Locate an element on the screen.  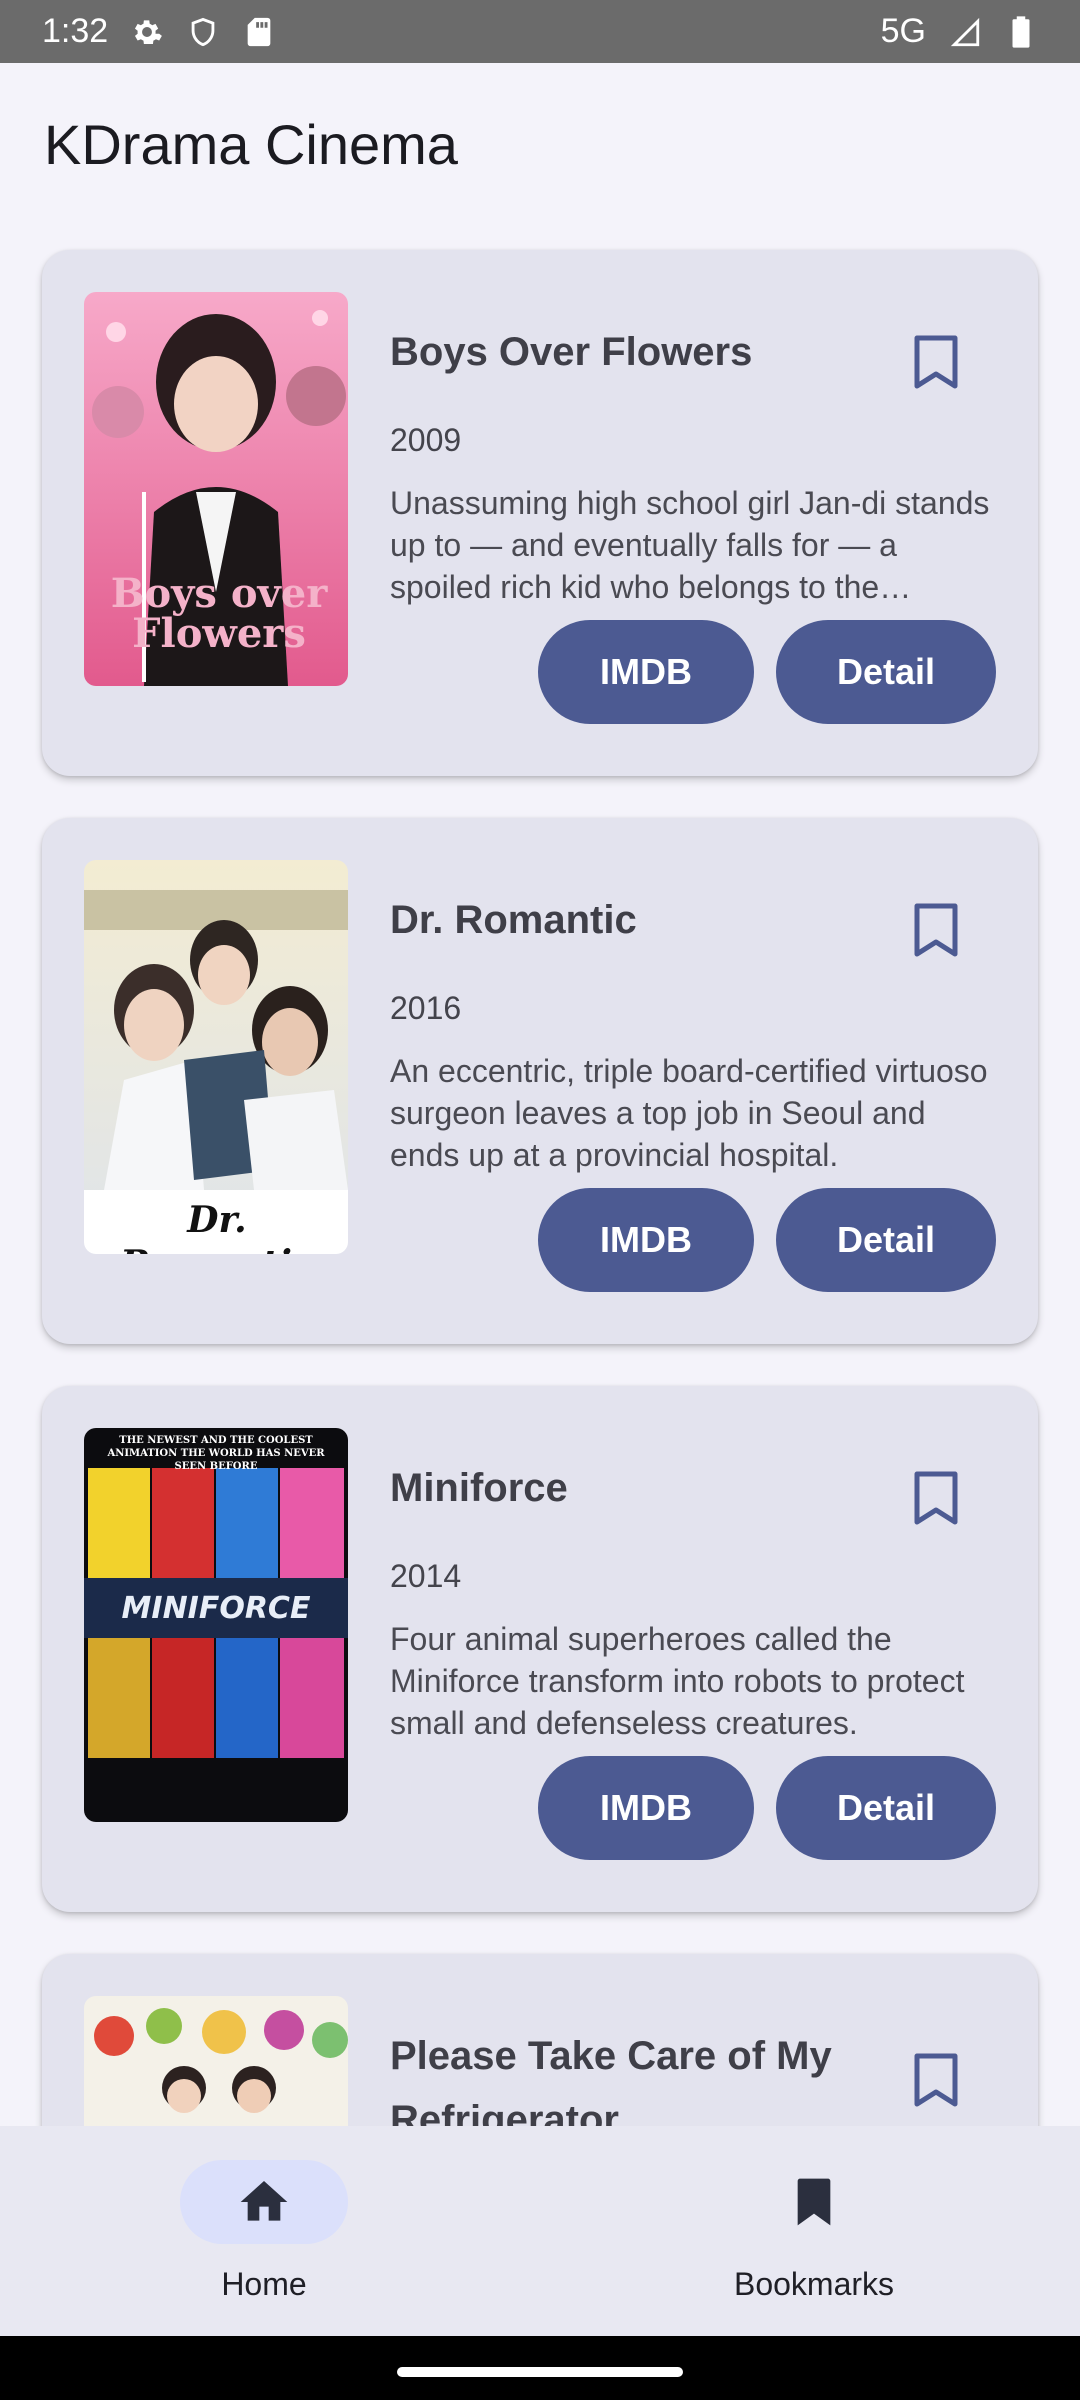
status-left: 1:32 is located at coordinates (159, 31).